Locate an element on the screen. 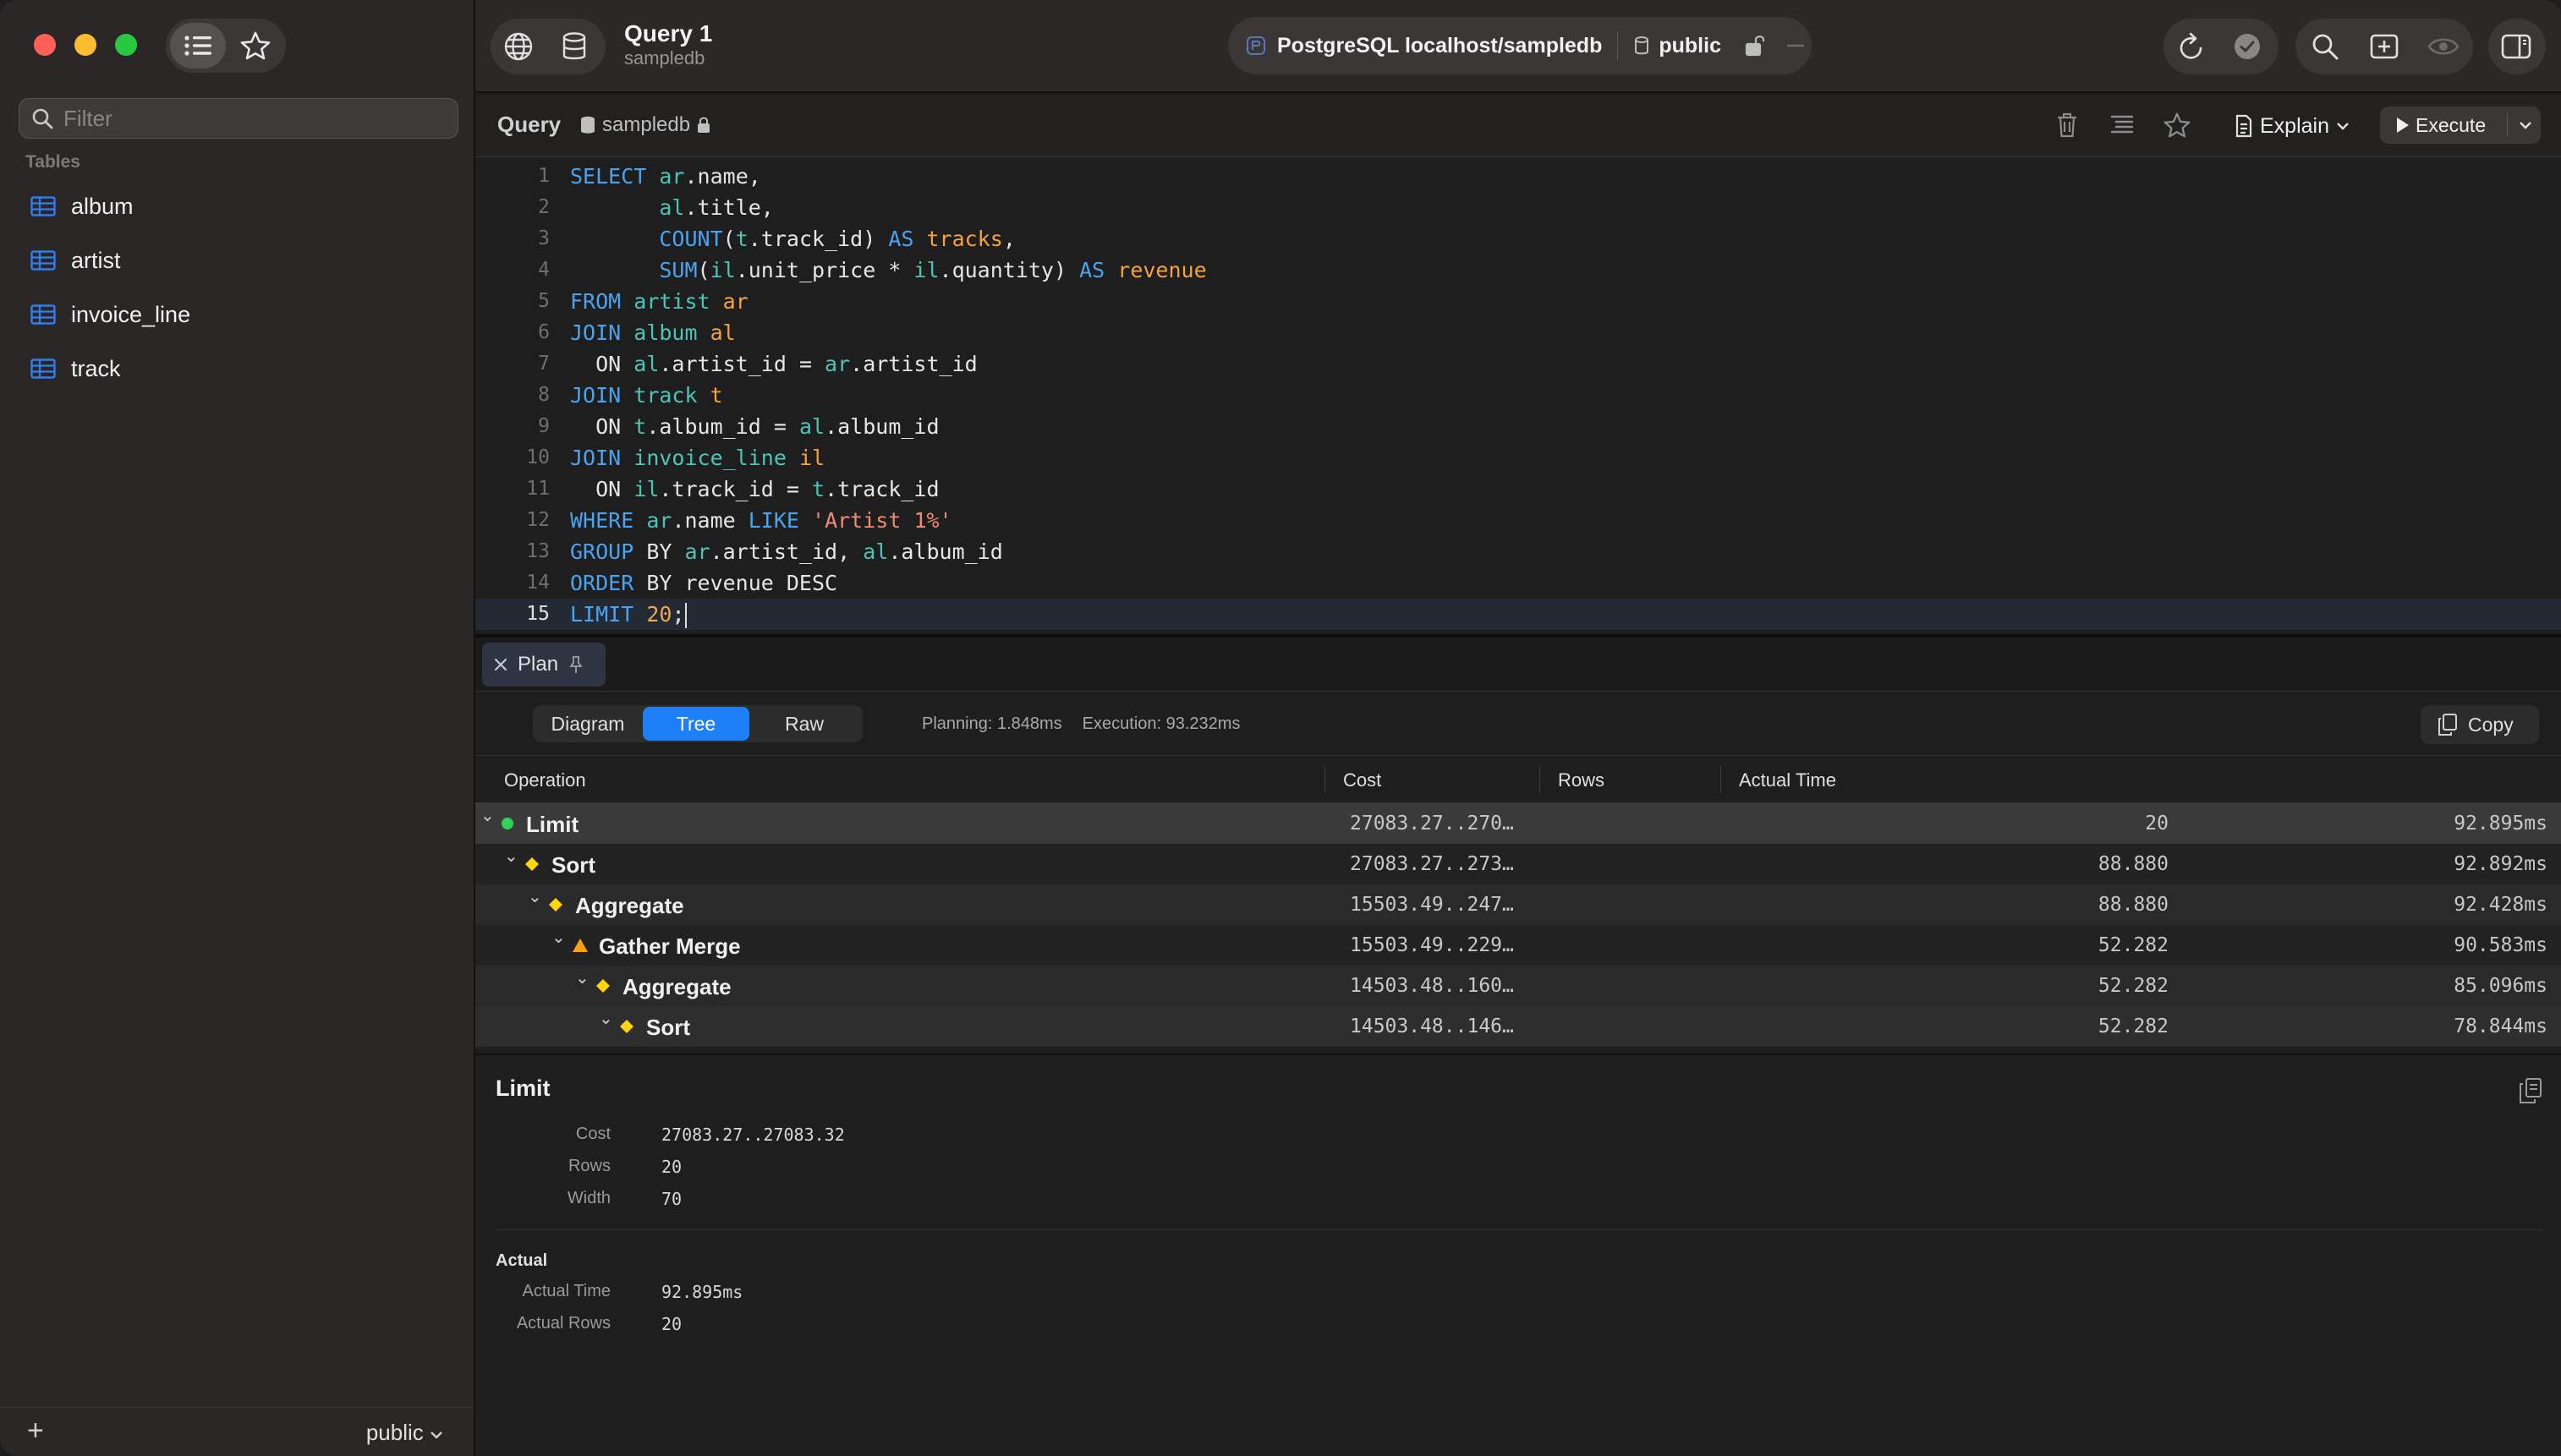 The image size is (2561, 1456). actual-time-value: 92.892ms is located at coordinates (2500, 864).